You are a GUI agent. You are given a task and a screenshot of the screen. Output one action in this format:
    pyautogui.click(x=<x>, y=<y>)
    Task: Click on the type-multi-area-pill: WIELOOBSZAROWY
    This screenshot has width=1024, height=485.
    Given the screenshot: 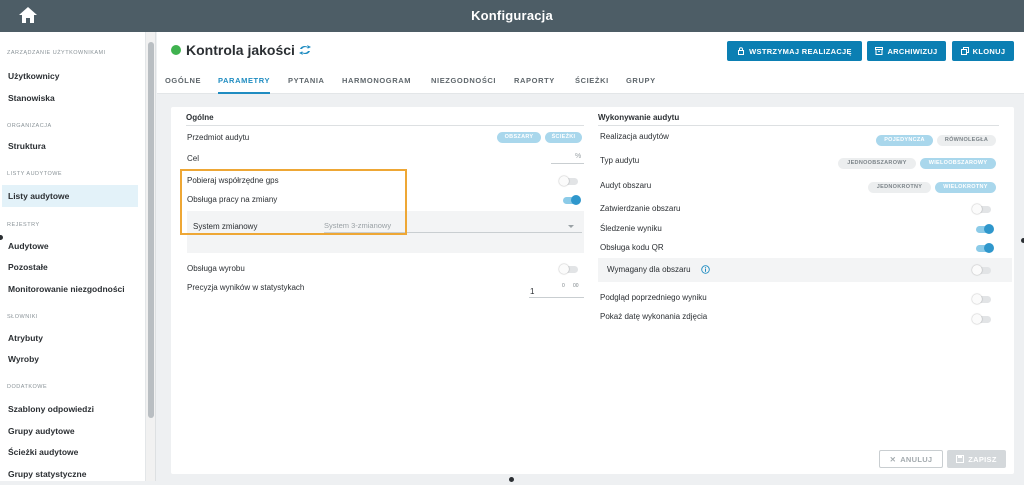 What is the action you would take?
    pyautogui.click(x=958, y=163)
    